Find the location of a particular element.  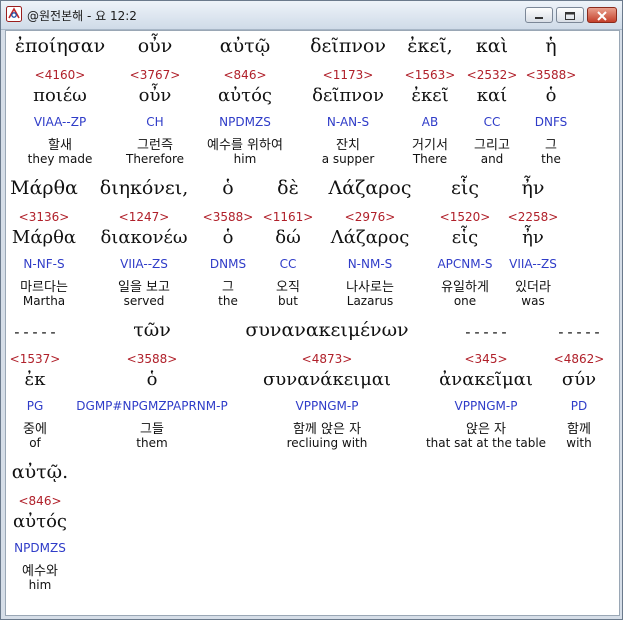

strong-number: <345> is located at coordinates (485, 359).